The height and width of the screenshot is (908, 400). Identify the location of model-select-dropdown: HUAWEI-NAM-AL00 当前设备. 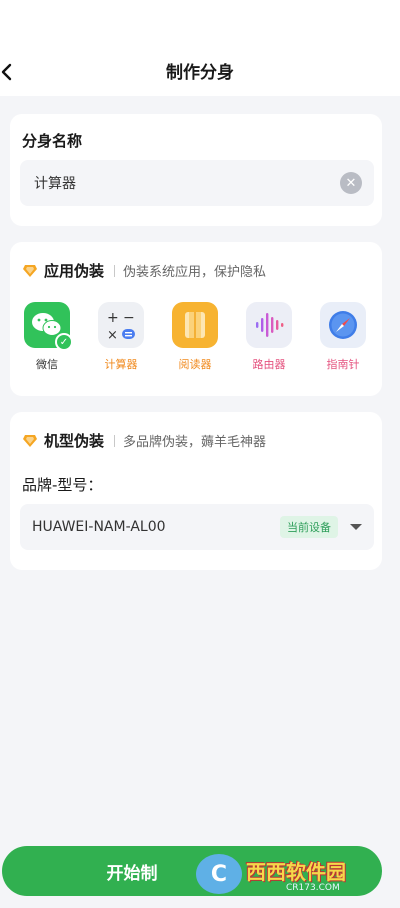
(197, 527).